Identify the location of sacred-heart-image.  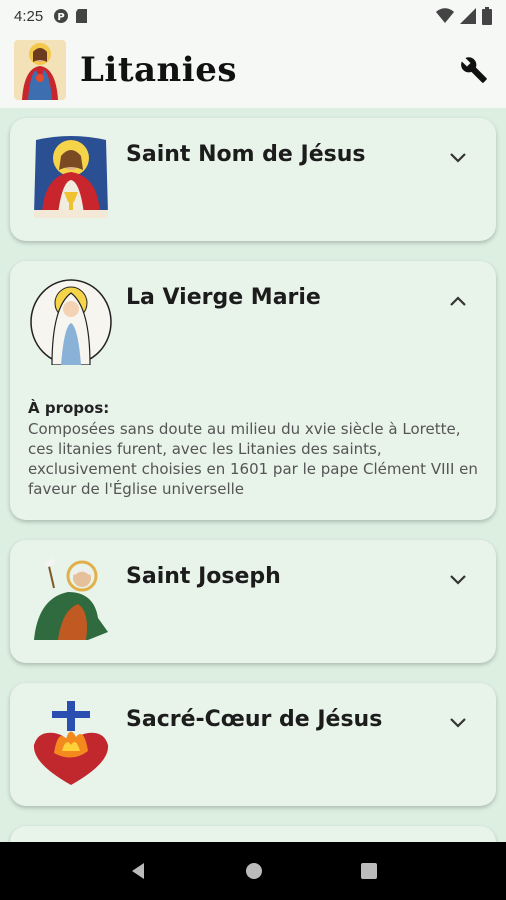
(71, 743).